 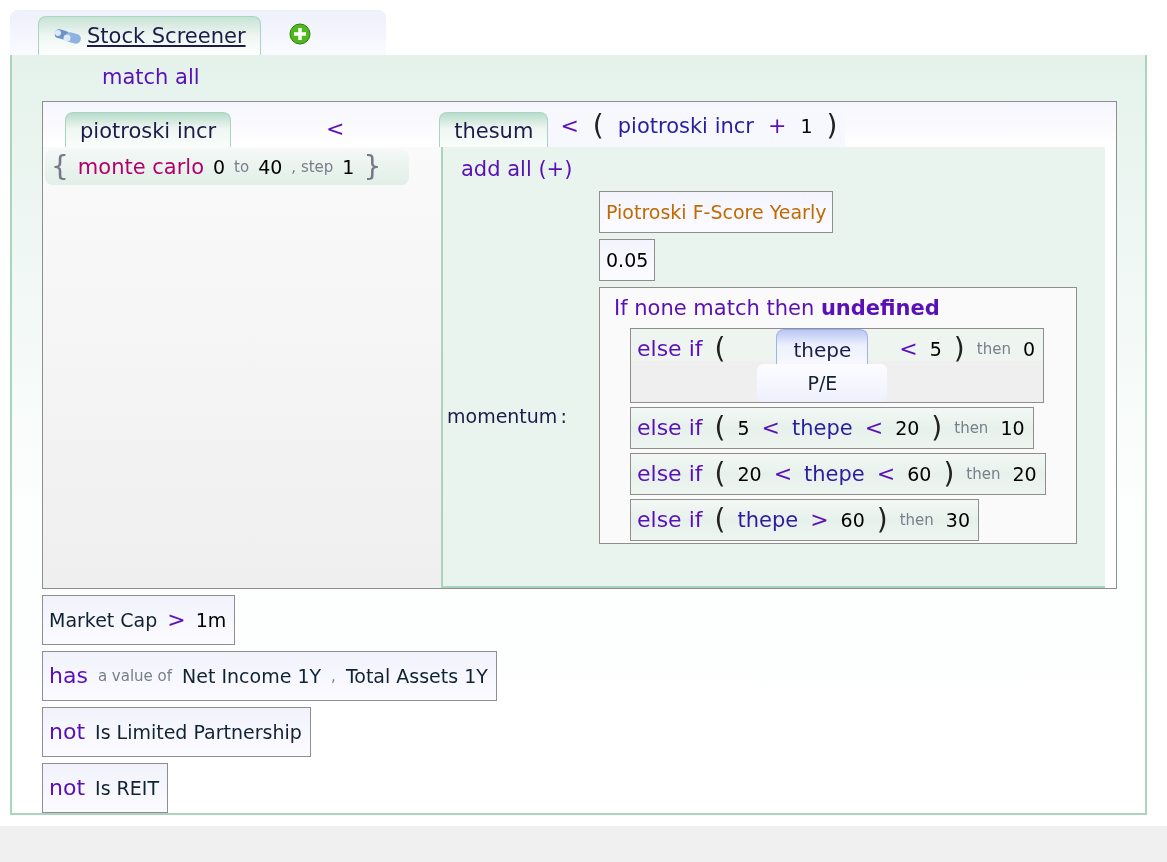 I want to click on filter-row: not Is REIT, so click(x=105, y=788).